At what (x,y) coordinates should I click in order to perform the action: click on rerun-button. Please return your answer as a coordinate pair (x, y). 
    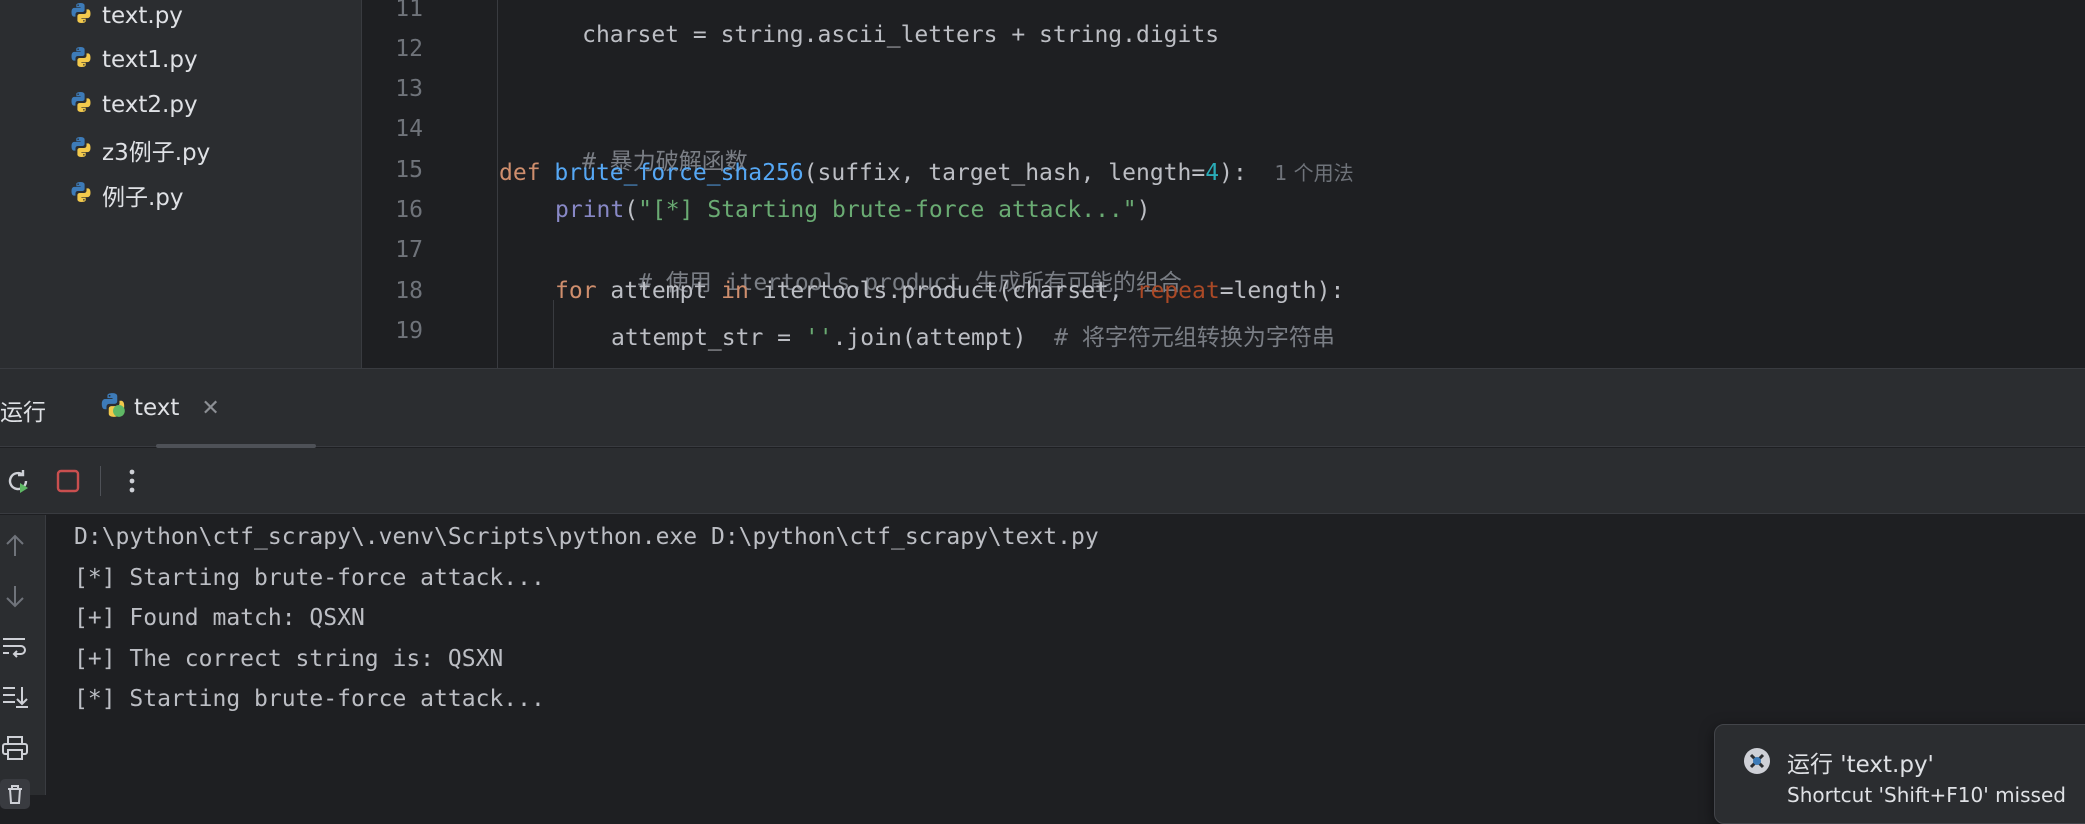
    Looking at the image, I should click on (18, 481).